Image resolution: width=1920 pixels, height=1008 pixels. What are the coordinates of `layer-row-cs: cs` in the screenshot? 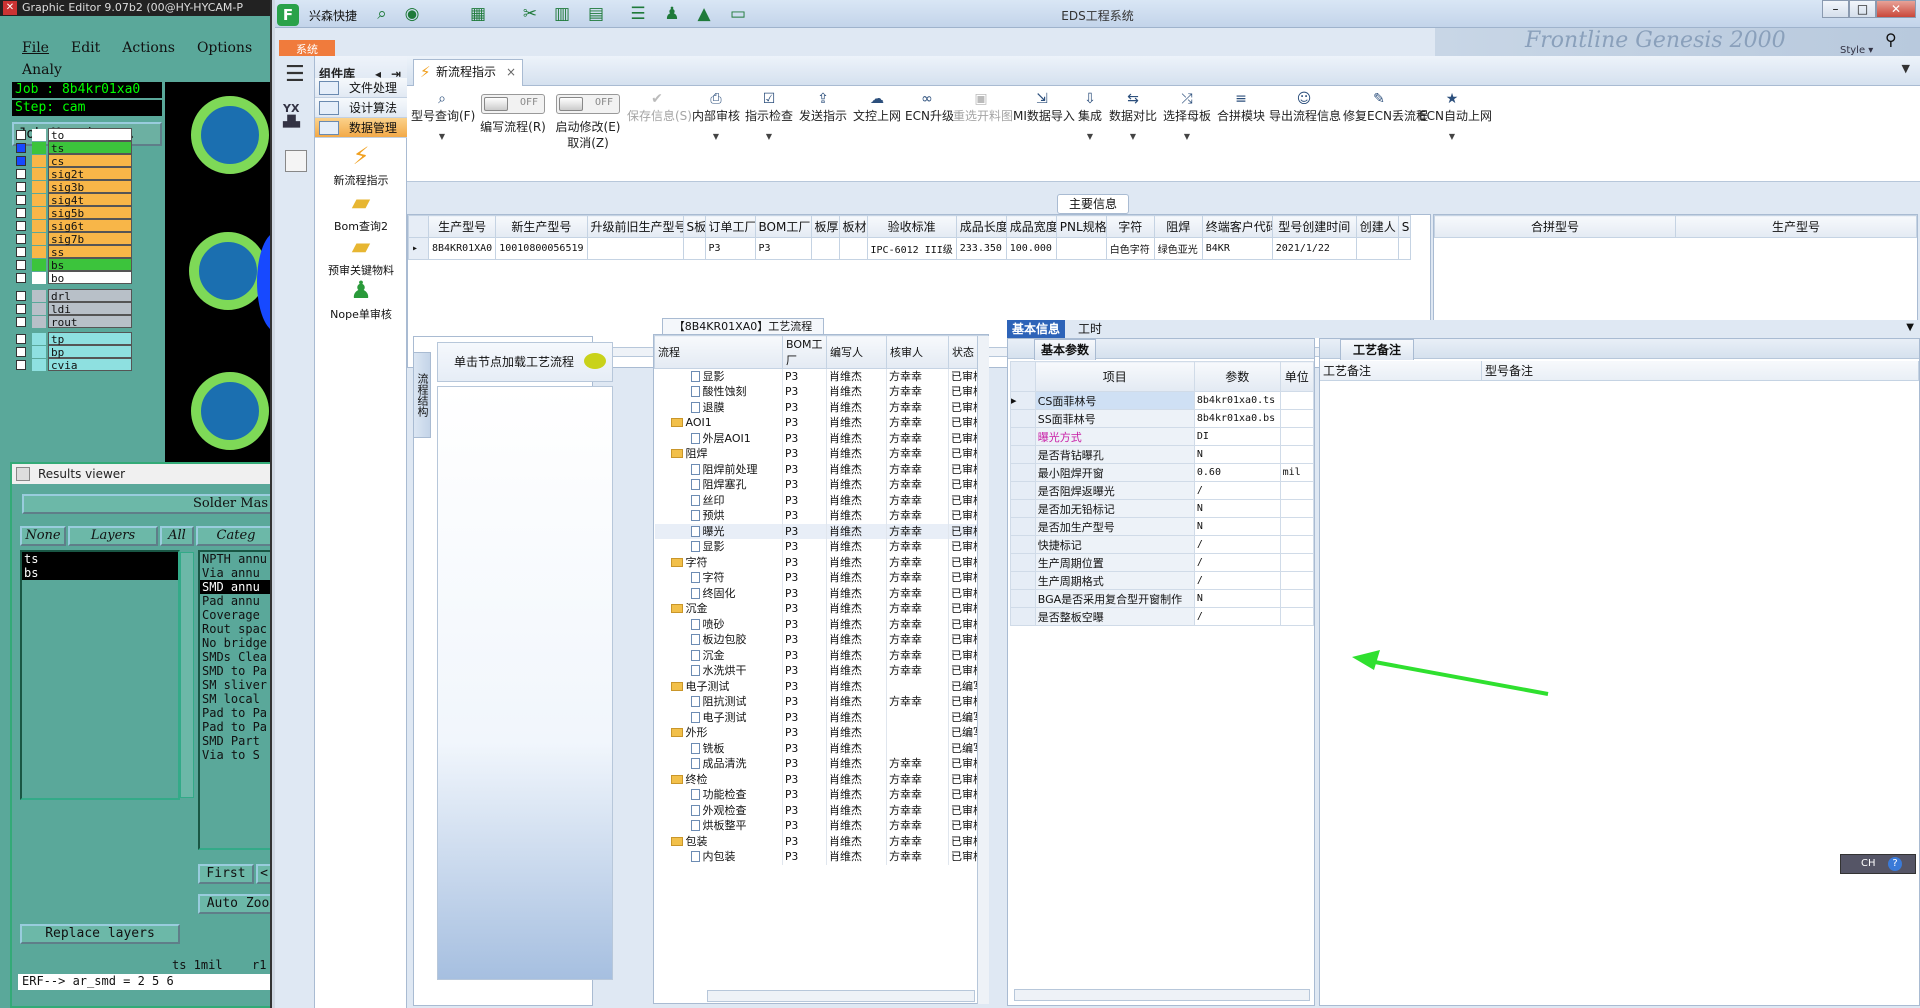 It's located at (73, 161).